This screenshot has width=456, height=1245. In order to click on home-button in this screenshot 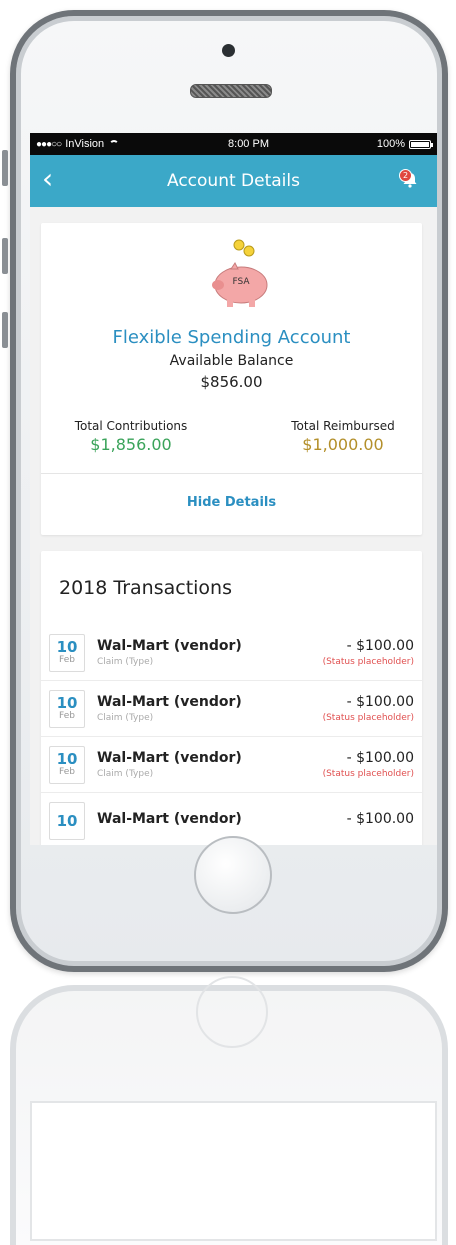, I will do `click(233, 875)`.